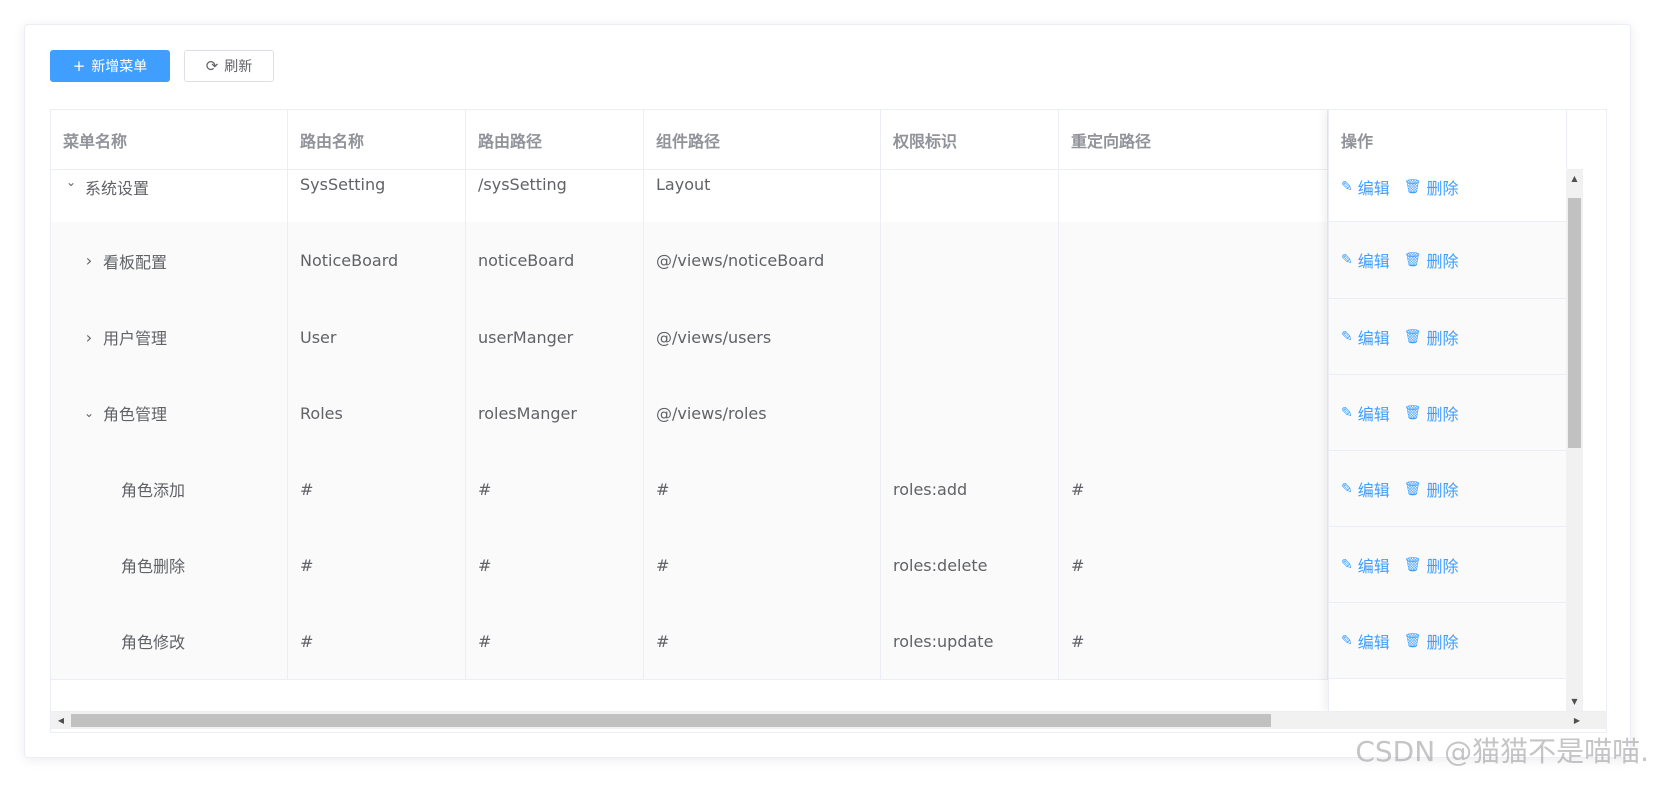  I want to click on col-permission: 权限标识, so click(970, 139).